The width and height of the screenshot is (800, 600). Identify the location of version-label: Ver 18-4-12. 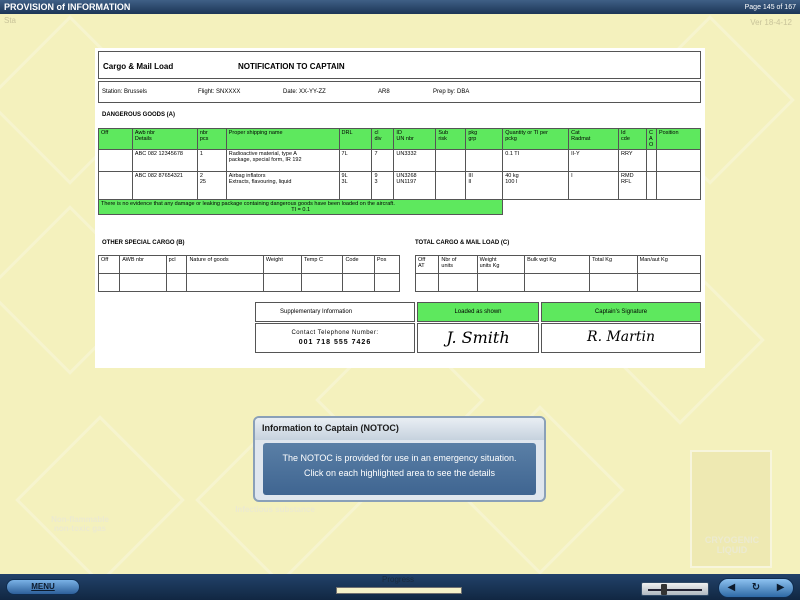
(771, 22).